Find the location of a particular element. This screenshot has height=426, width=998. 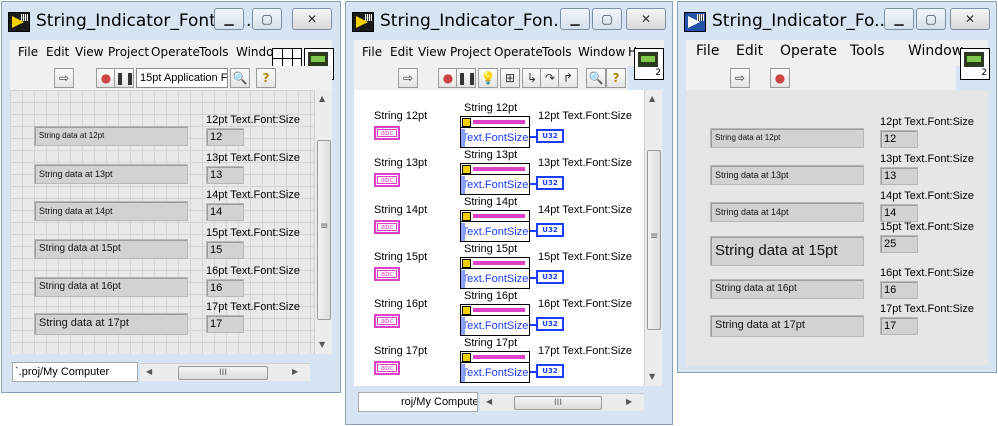

font-size-indicator: 13 is located at coordinates (225, 175).